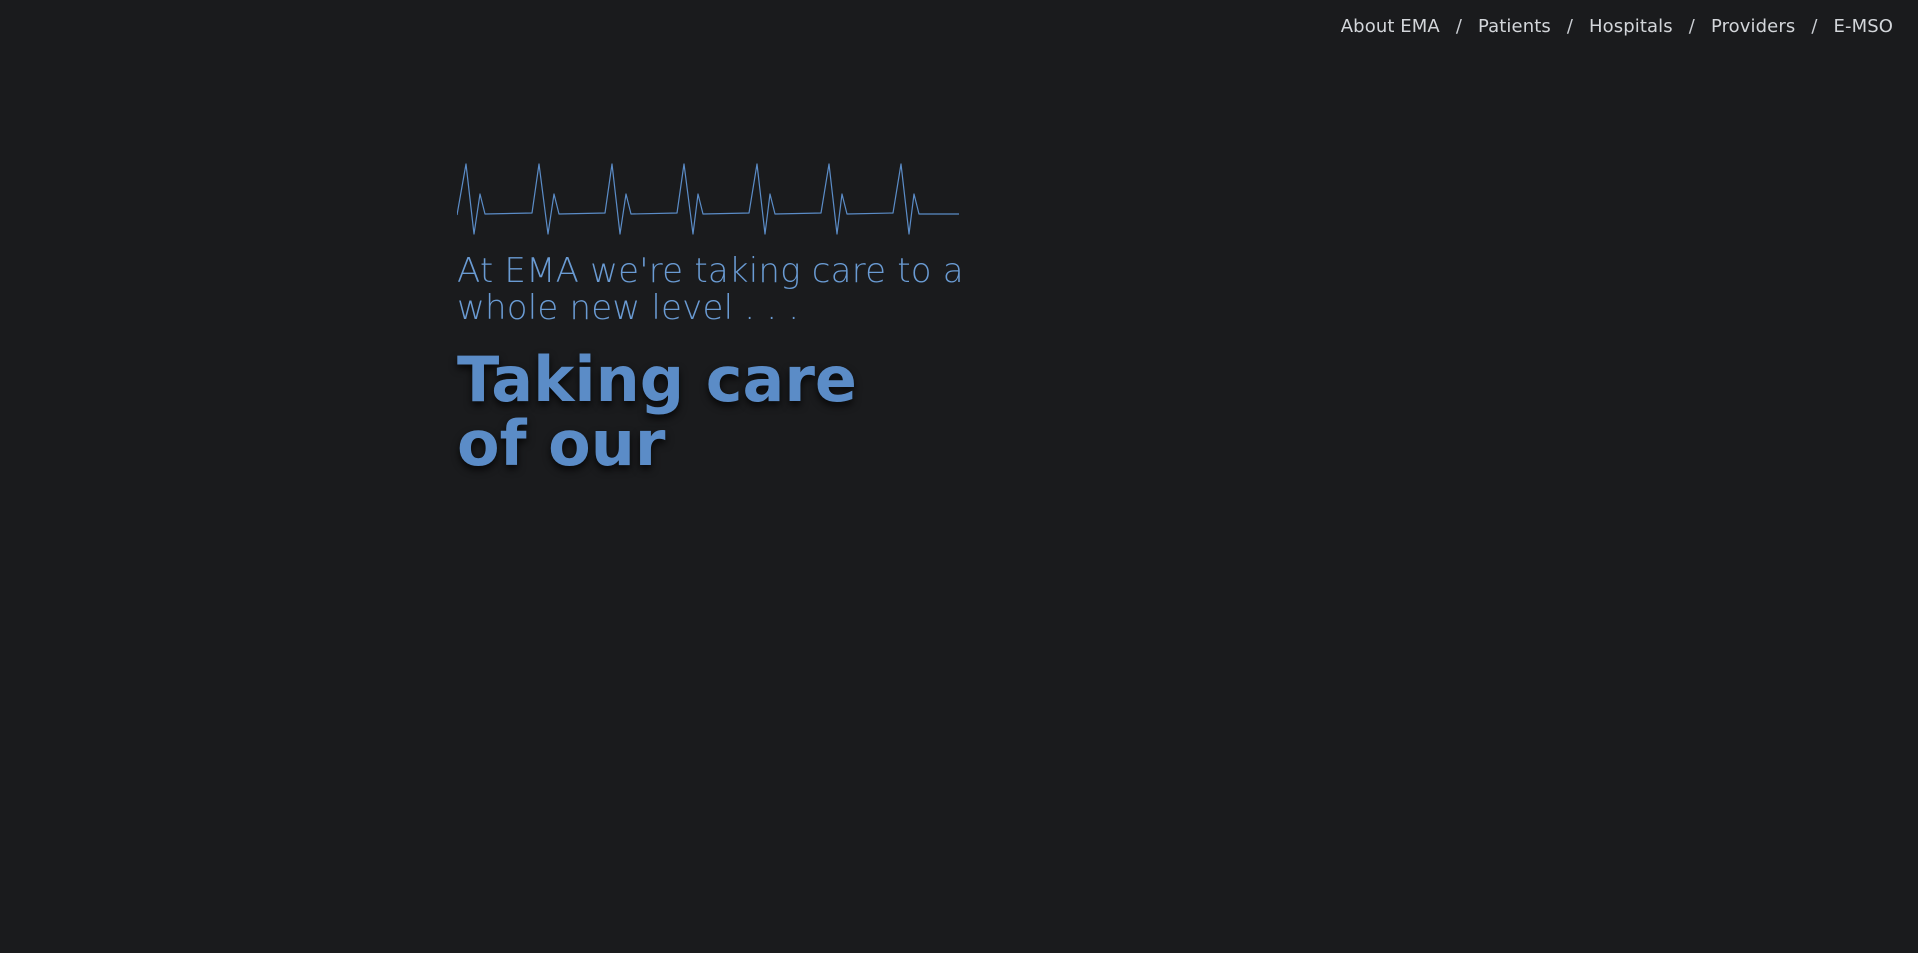  Describe the element at coordinates (1631, 26) in the screenshot. I see `nav-link-hospitals: Hospitals` at that location.